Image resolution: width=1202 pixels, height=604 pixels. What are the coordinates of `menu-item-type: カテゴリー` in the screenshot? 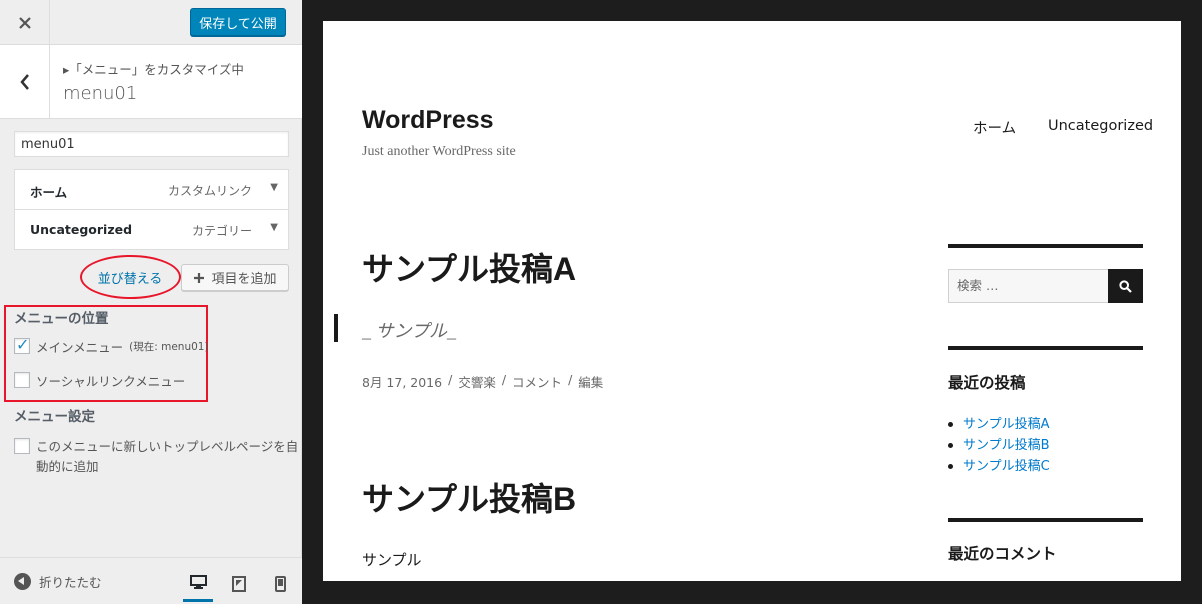 It's located at (221, 231).